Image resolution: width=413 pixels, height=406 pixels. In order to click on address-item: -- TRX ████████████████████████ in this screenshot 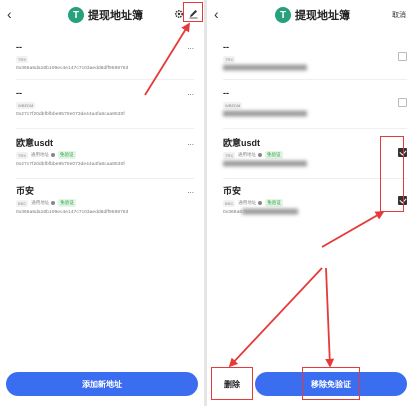, I will do `click(315, 56)`.